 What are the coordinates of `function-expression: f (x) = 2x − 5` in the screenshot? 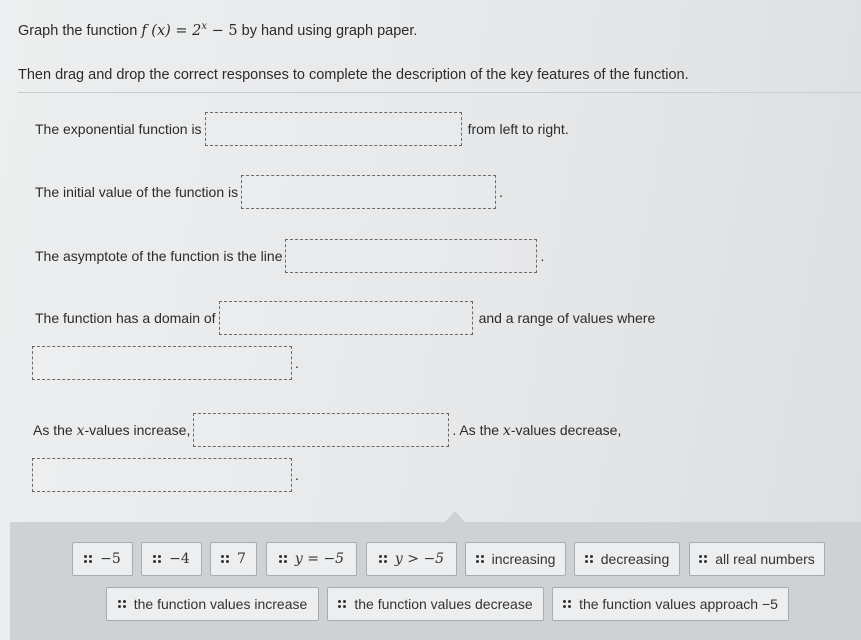 It's located at (189, 30).